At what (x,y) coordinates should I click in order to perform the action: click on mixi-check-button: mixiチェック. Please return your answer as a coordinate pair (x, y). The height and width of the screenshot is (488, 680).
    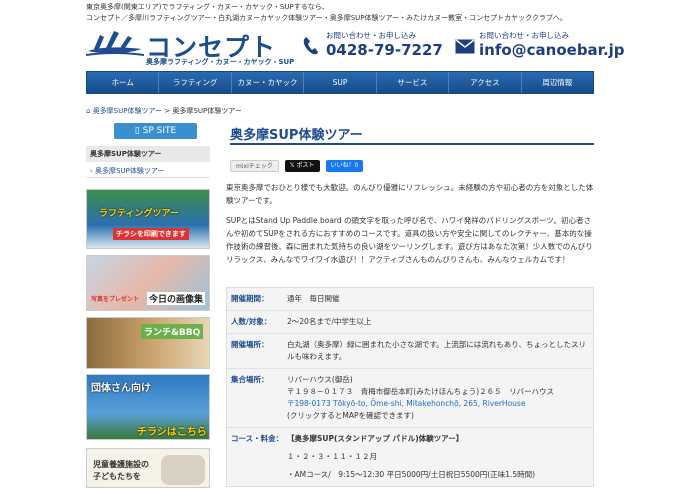
    Looking at the image, I should click on (254, 166).